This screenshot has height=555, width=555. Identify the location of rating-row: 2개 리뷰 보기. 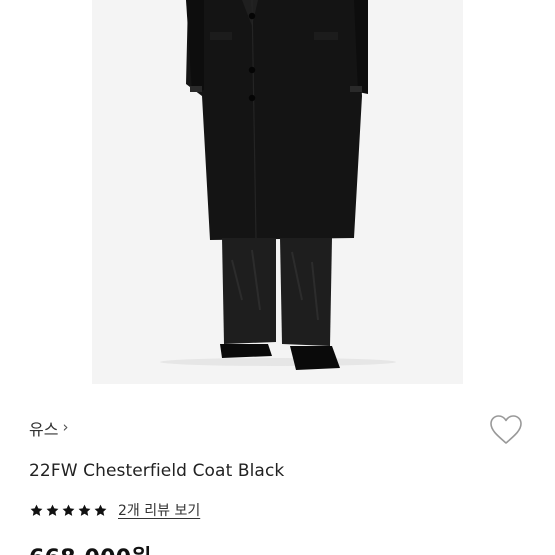
(114, 510).